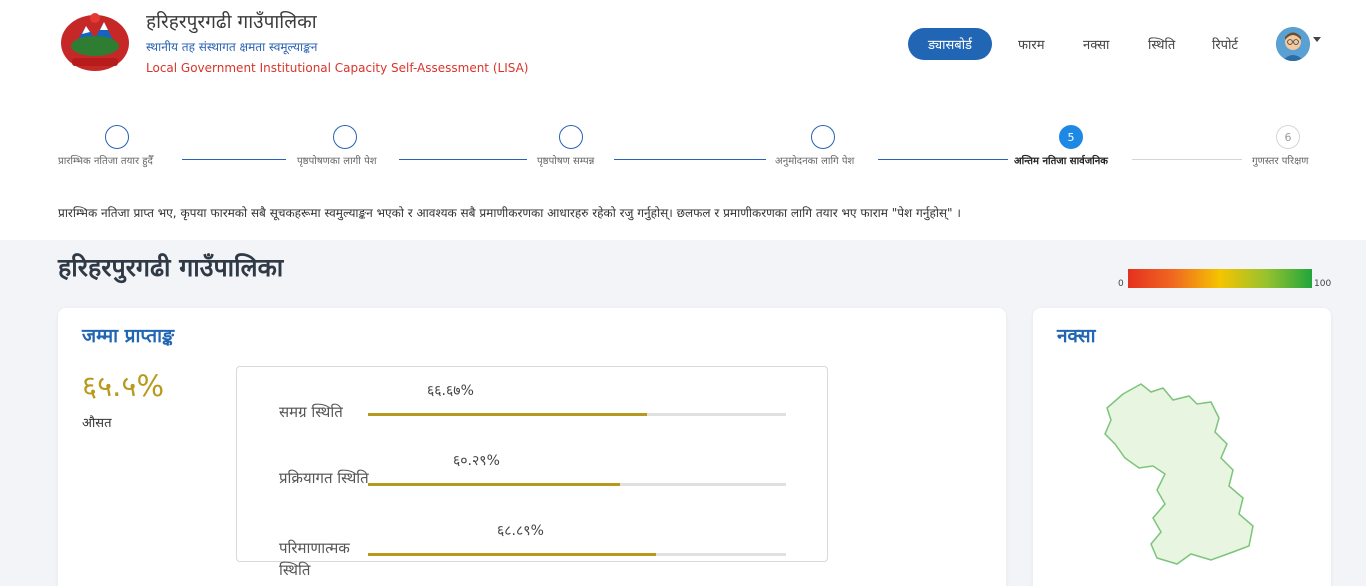 The height and width of the screenshot is (586, 1366). What do you see at coordinates (231, 22) in the screenshot?
I see `org-name: हरिहरपुरगढी गाउँपालिका` at bounding box center [231, 22].